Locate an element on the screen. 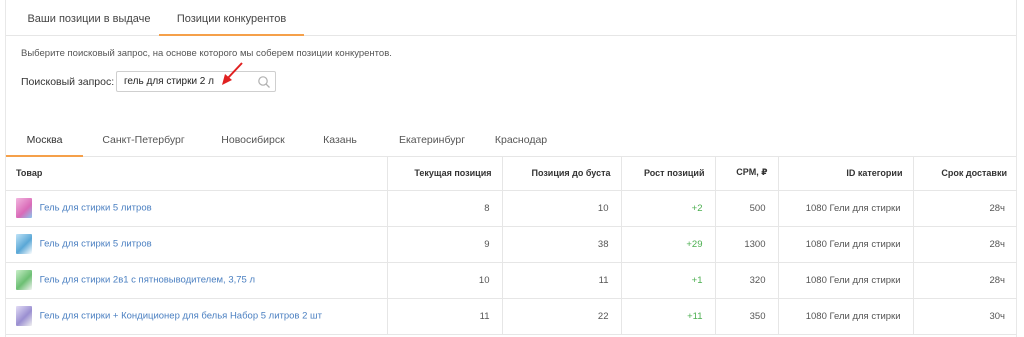 This screenshot has width=1024, height=337. column-header-position-before-boost: Позиция до буста is located at coordinates (562, 173).